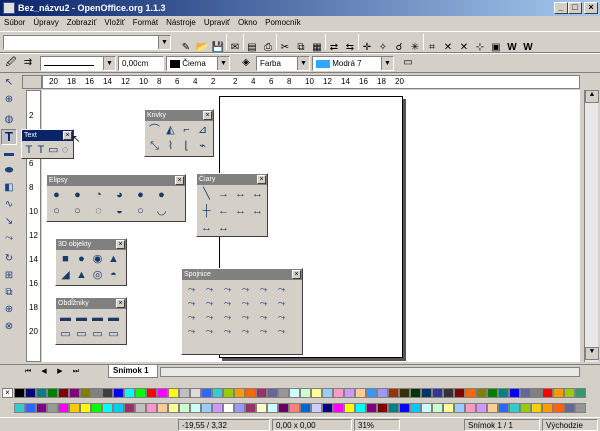 The width and height of the screenshot is (600, 431). Describe the element at coordinates (9, 188) in the screenshot. I see `object3d-tool-icon: ◧` at that location.